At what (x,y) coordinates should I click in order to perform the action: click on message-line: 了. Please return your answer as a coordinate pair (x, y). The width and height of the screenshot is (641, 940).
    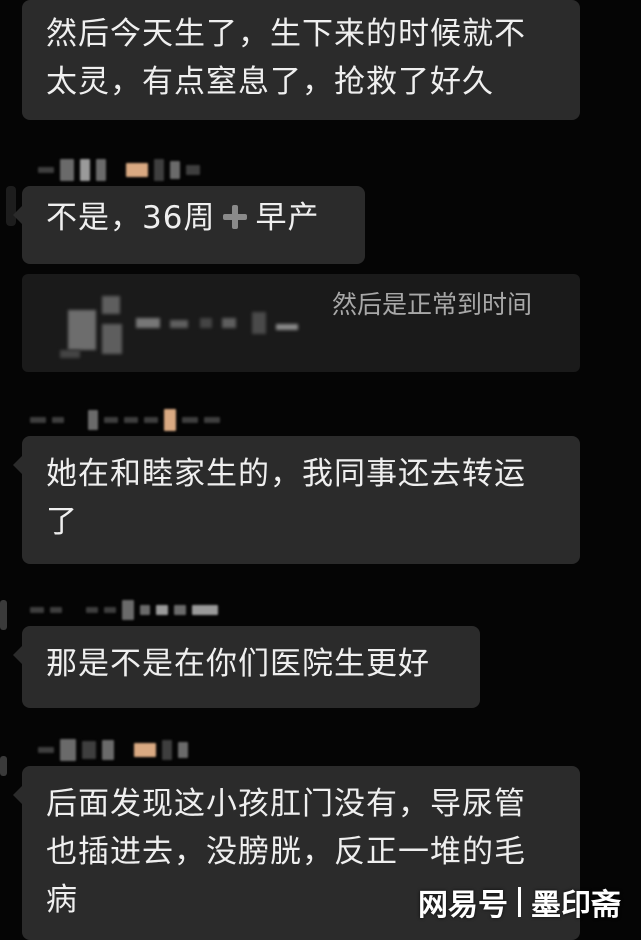
    Looking at the image, I should click on (62, 522).